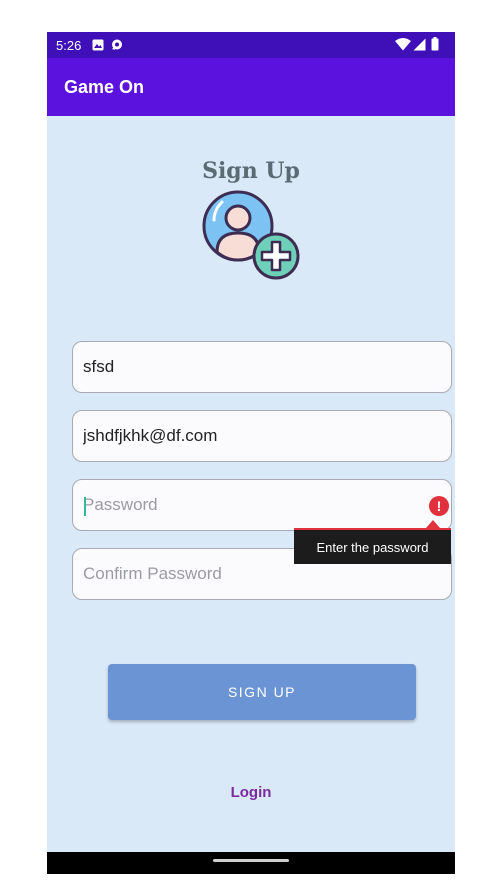 This screenshot has width=490, height=890. What do you see at coordinates (251, 792) in the screenshot?
I see `login-link: Login` at bounding box center [251, 792].